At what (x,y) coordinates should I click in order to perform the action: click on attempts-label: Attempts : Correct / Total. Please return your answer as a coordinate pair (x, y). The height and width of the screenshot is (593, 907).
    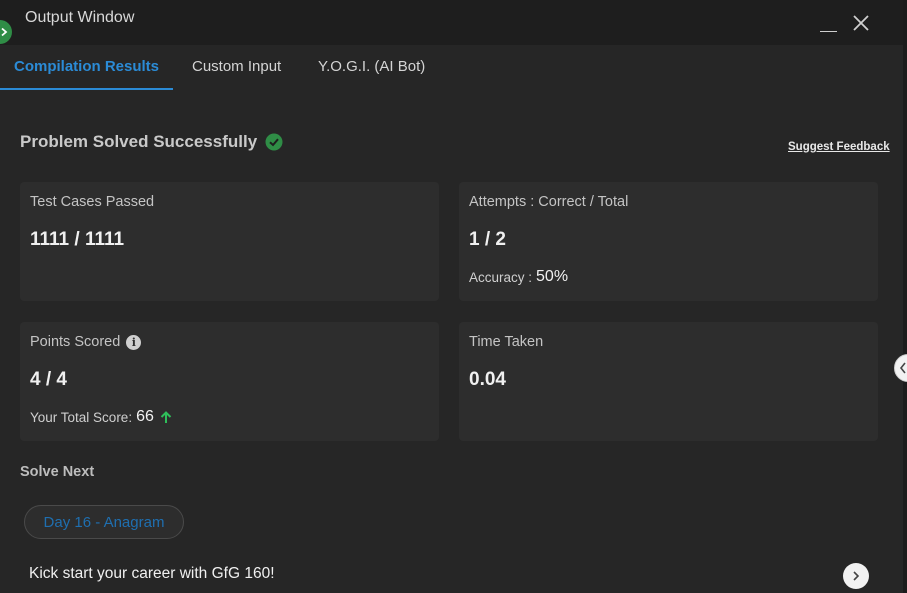
    Looking at the image, I should click on (549, 202).